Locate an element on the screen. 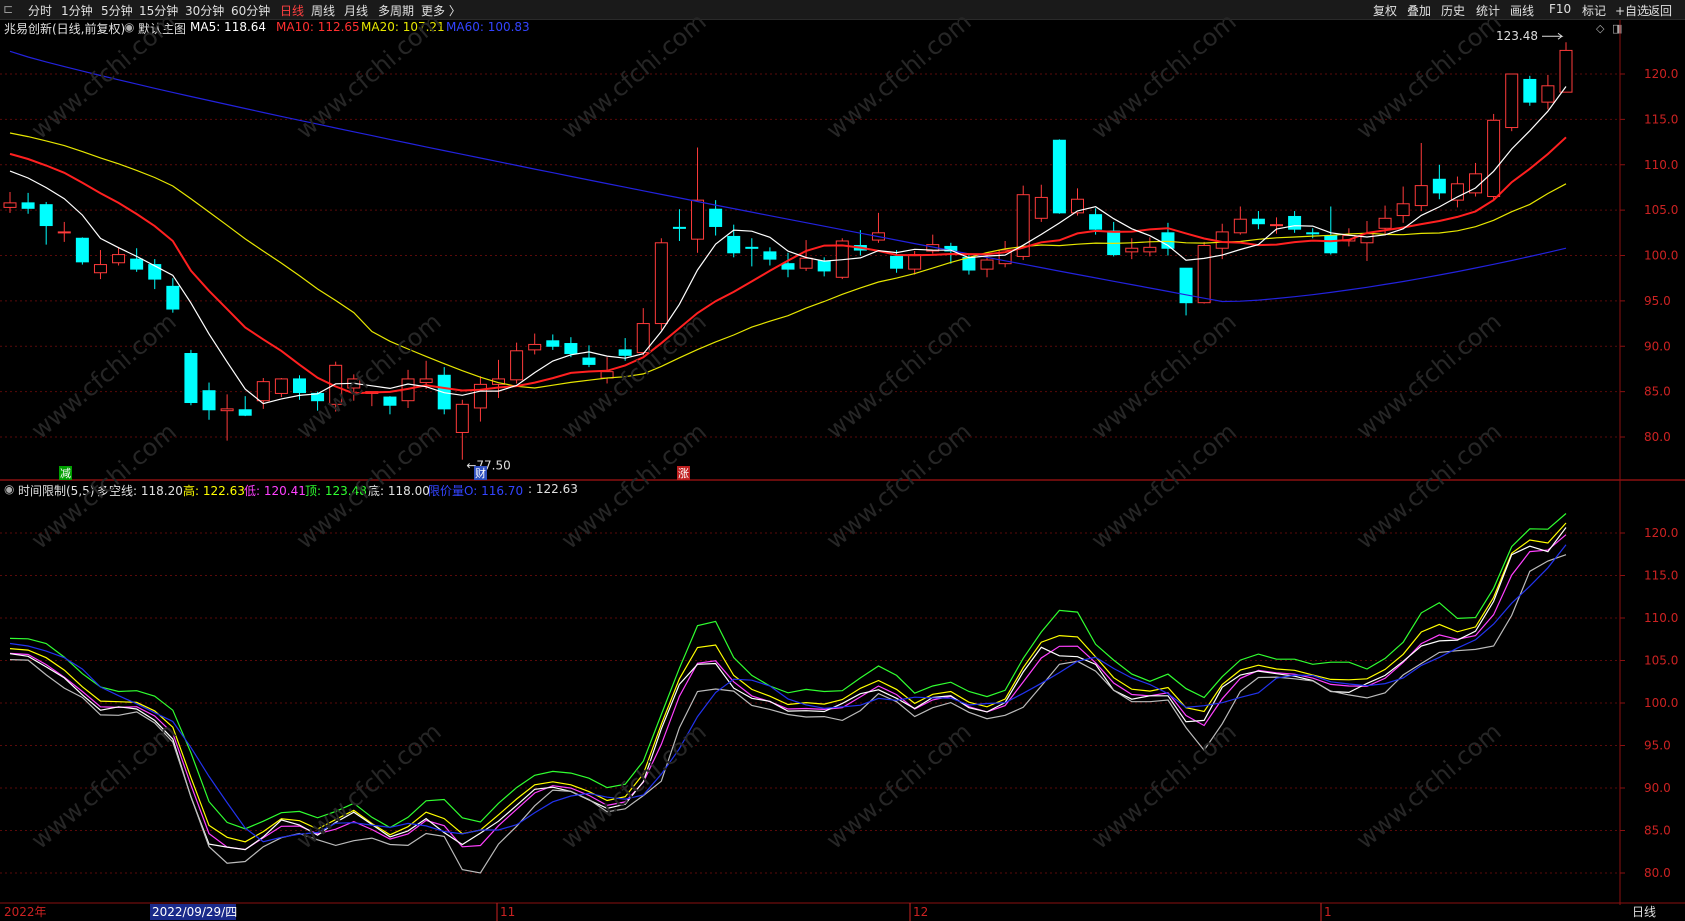 This screenshot has height=921, width=1685. main-ytick-label: 110.0 is located at coordinates (1661, 165).